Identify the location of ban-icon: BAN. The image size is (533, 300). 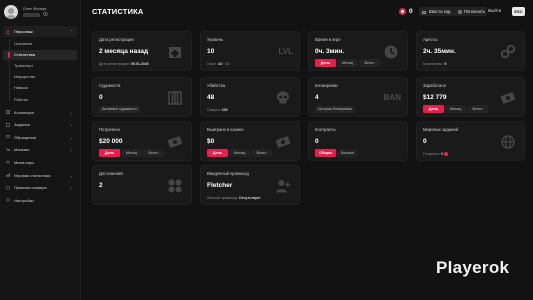
(392, 97).